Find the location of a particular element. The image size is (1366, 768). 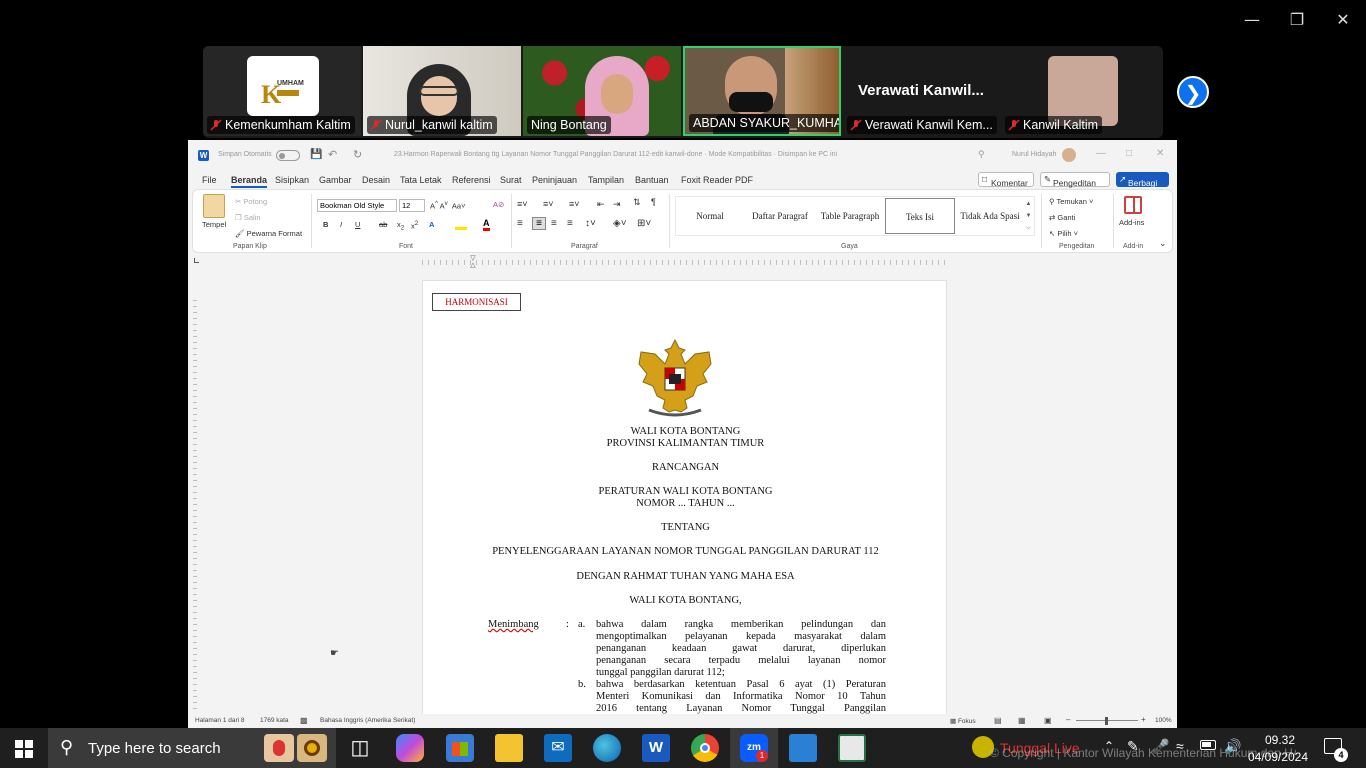

participant-tile: K UMHAM Kemenkumham Kaltim is located at coordinates (282, 91).